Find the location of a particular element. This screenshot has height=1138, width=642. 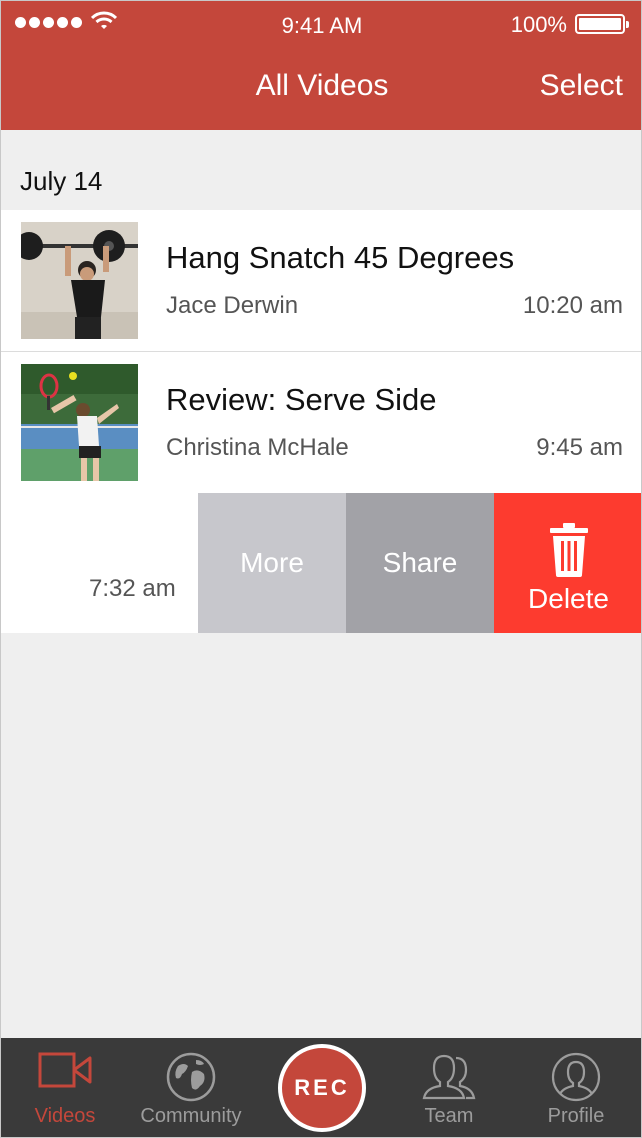

delete-button: Delete is located at coordinates (567, 563).